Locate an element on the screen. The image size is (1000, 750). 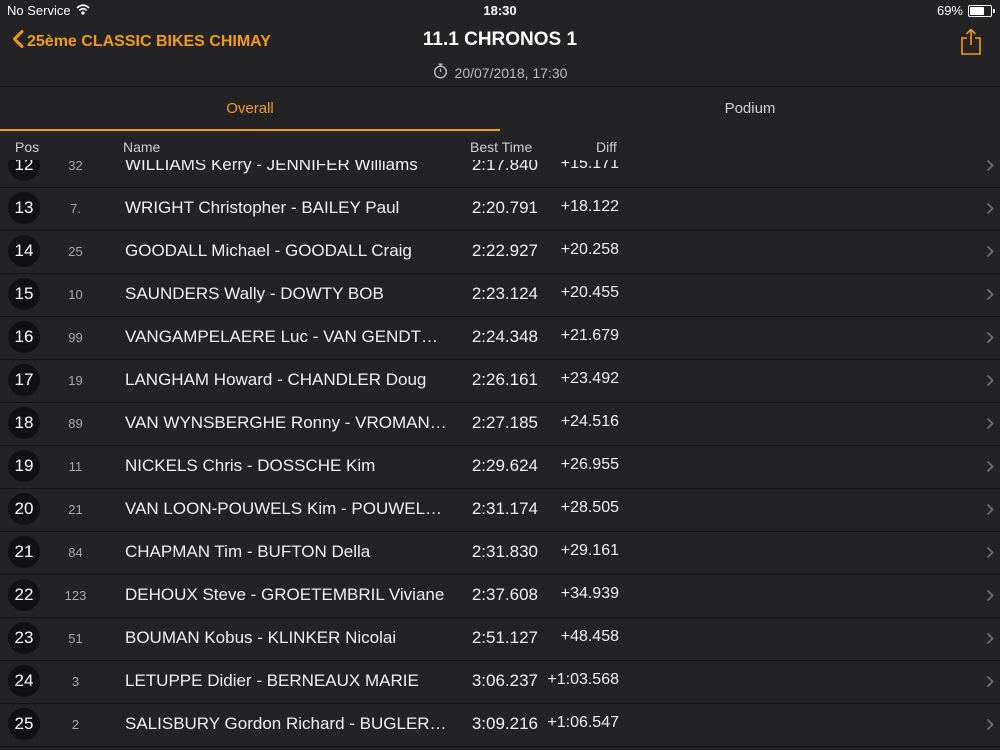
time-diff: +34.939 is located at coordinates (589, 593).